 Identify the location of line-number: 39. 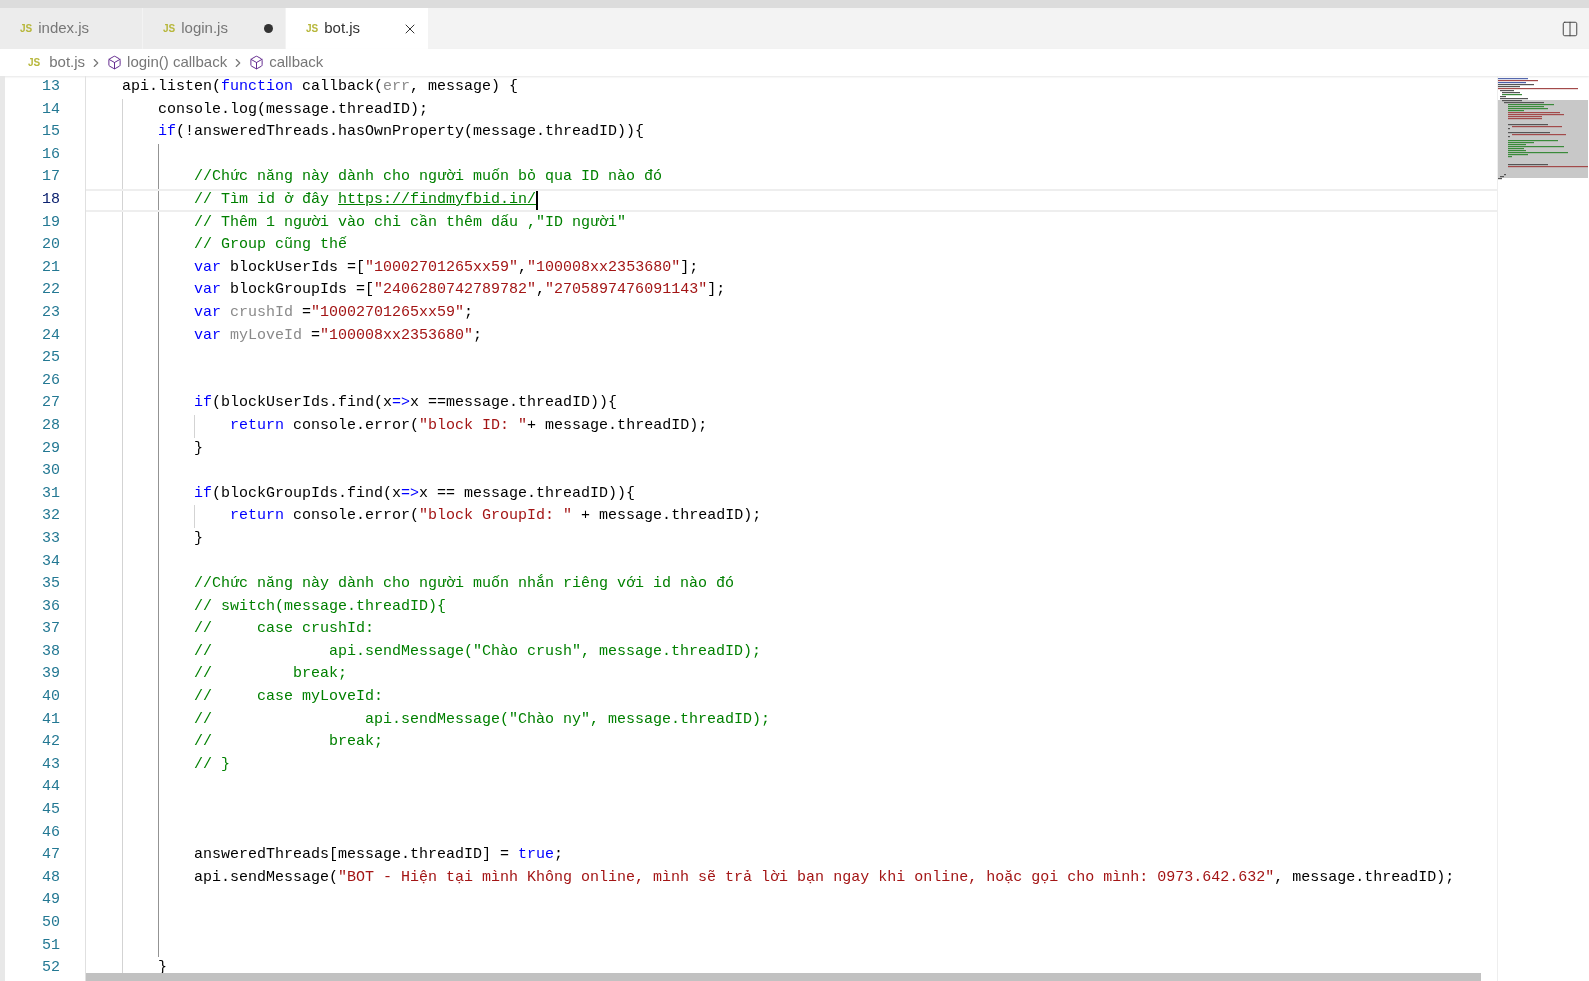
(51, 674).